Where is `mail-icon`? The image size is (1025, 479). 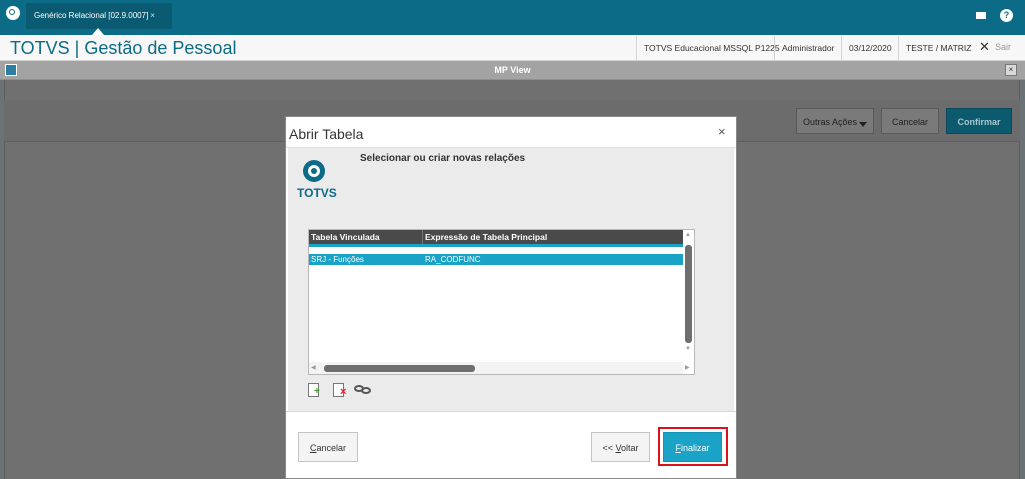
mail-icon is located at coordinates (981, 15).